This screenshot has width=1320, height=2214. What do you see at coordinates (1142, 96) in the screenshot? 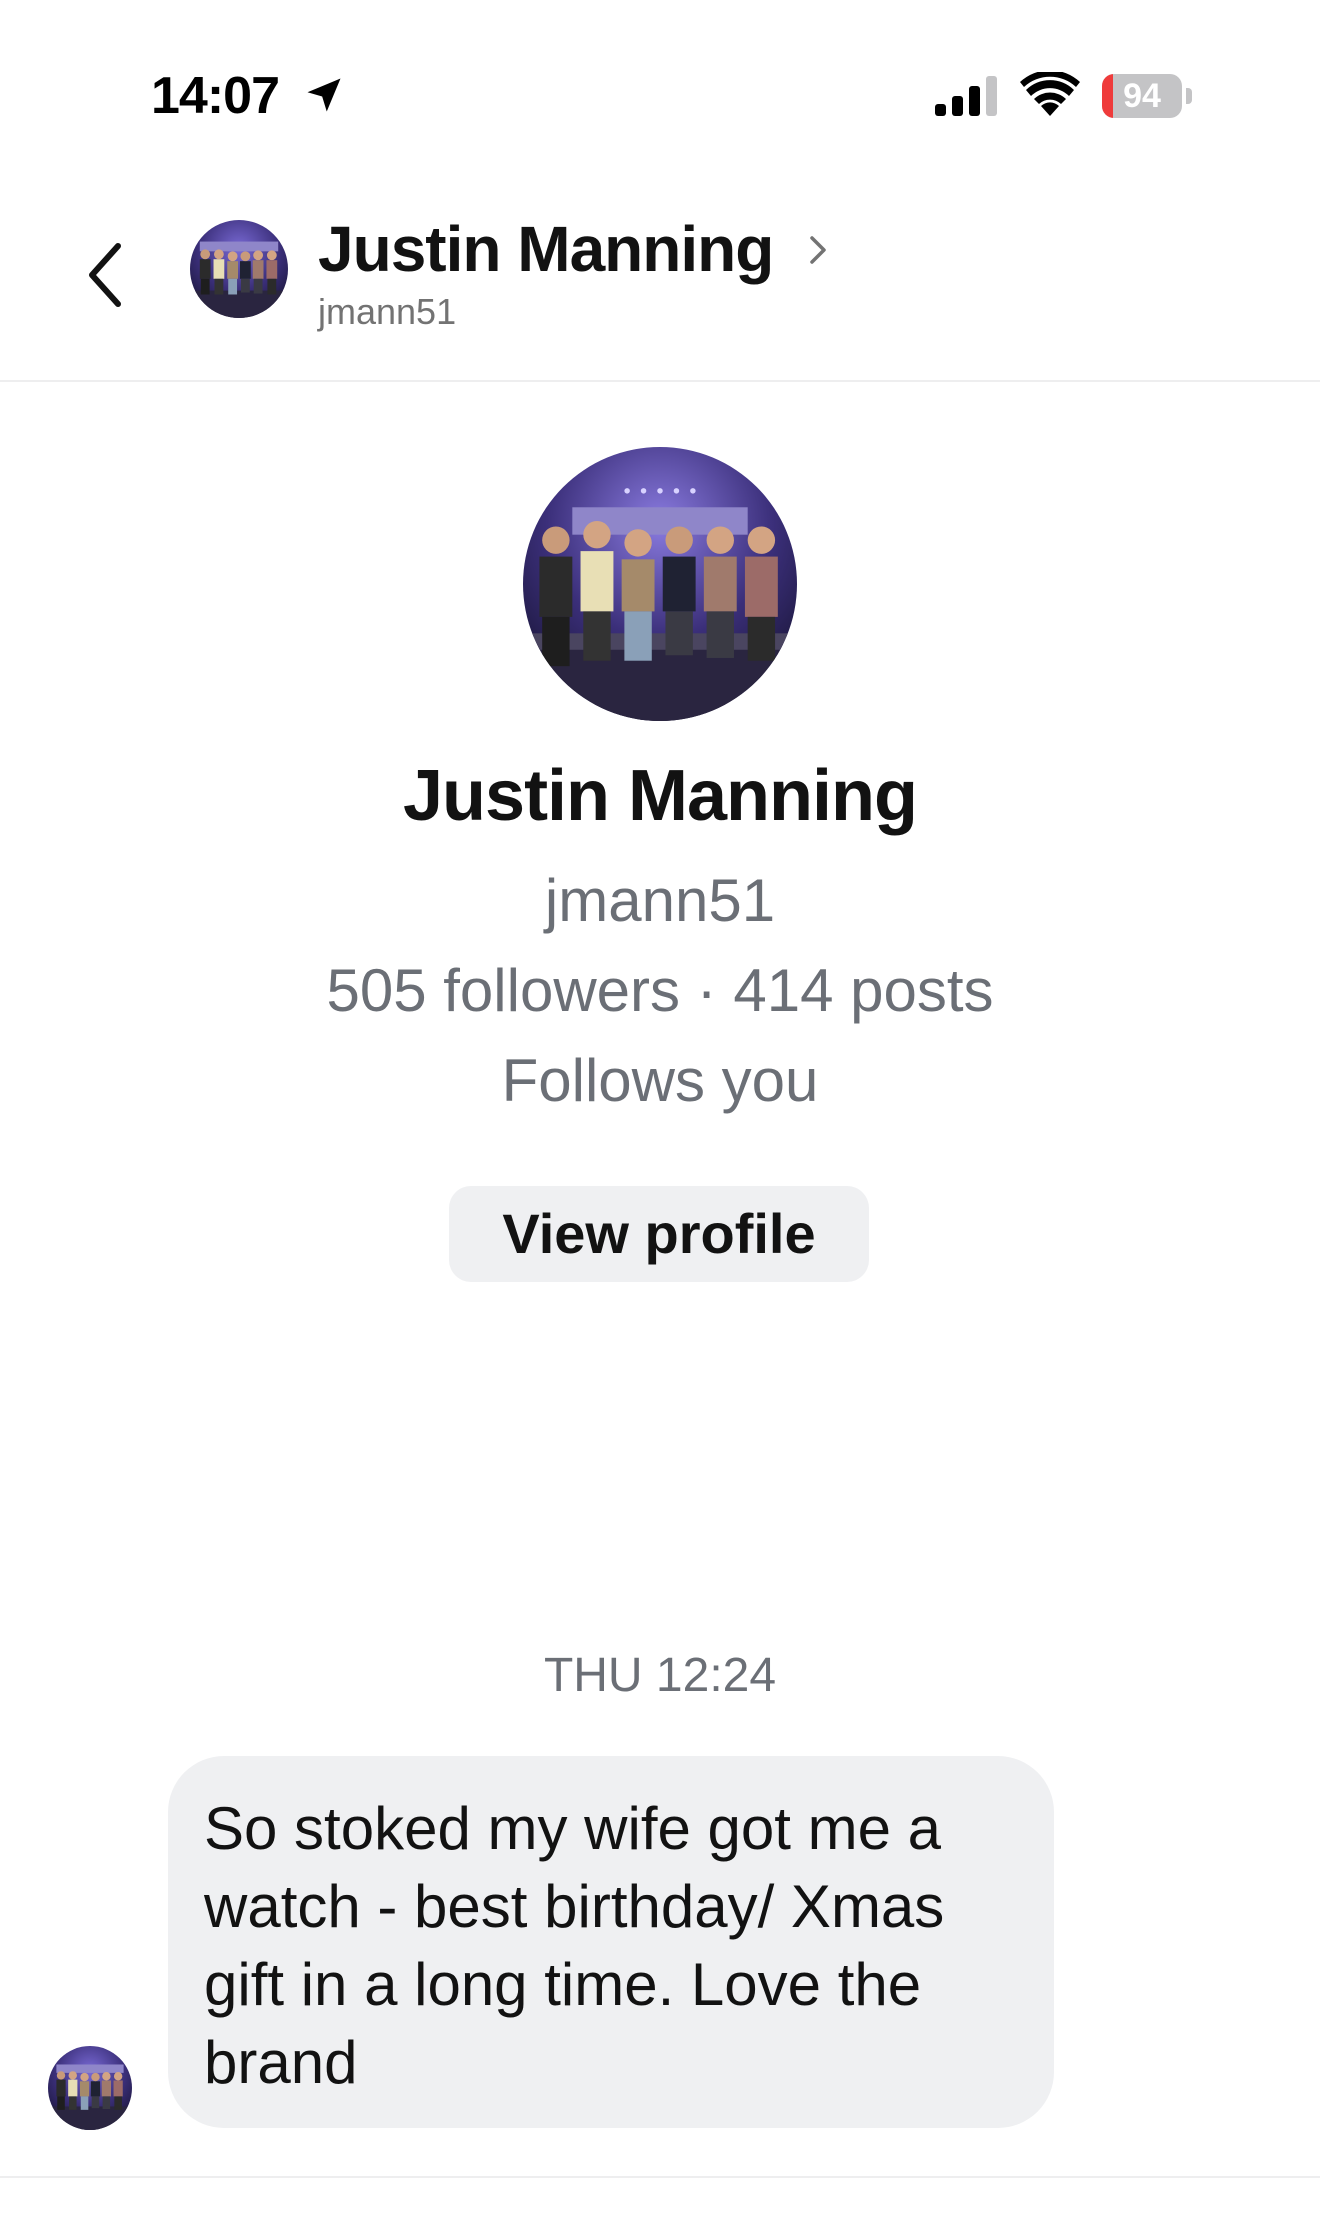
I see `battery-level: 94` at bounding box center [1142, 96].